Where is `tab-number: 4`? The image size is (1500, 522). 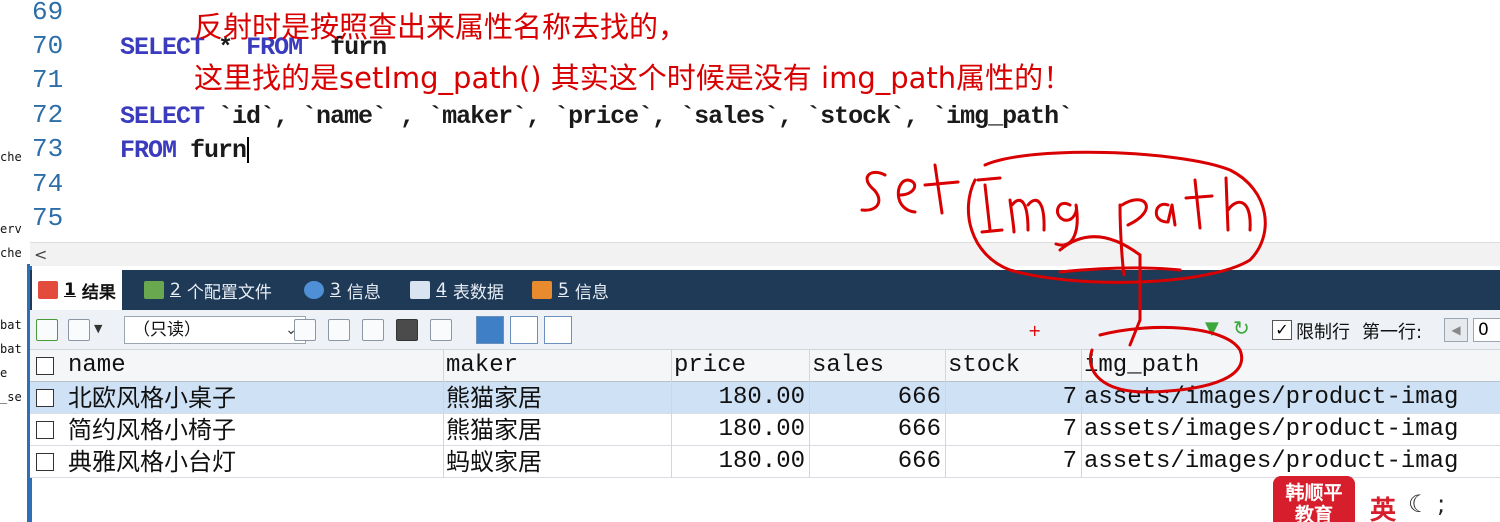
tab-number: 4 is located at coordinates (441, 290).